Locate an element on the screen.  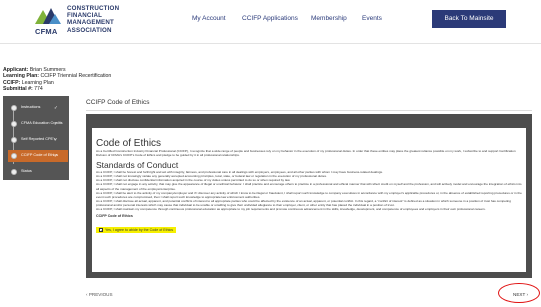
ccifp-label: CCIFP: is located at coordinates (12, 82).